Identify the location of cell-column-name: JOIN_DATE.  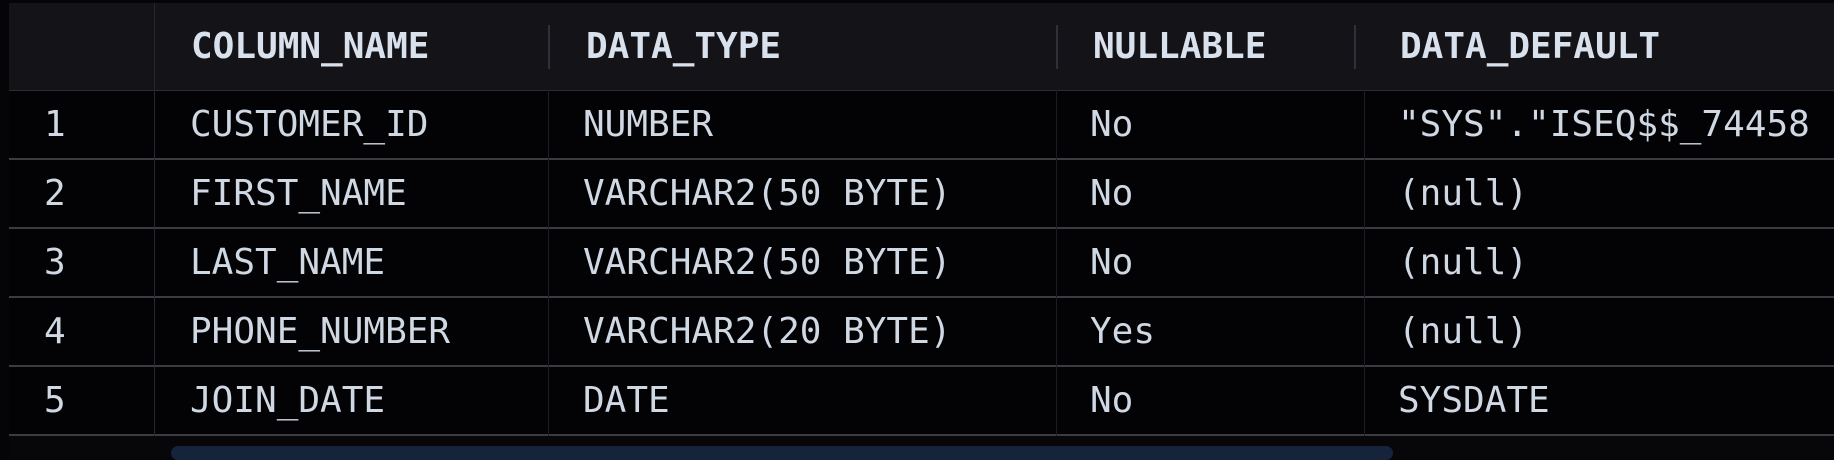
(287, 400).